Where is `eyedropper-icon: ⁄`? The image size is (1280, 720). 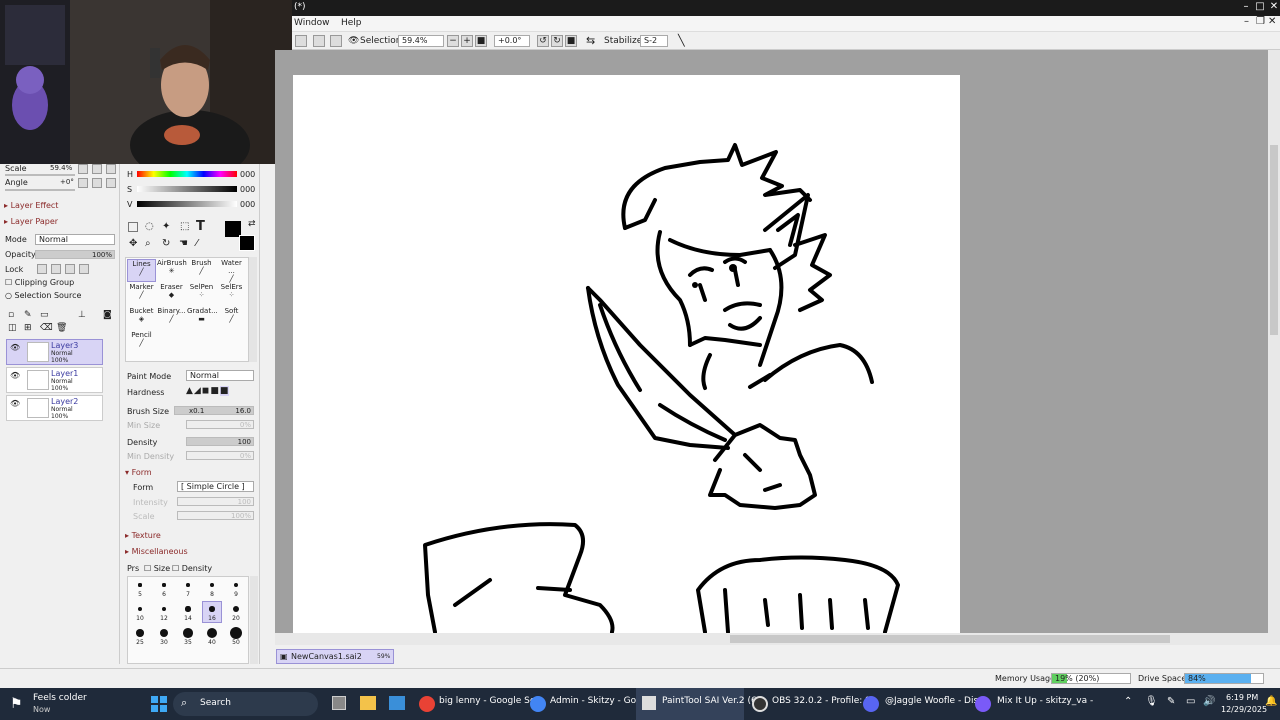
eyedropper-icon: ⁄ is located at coordinates (197, 243).